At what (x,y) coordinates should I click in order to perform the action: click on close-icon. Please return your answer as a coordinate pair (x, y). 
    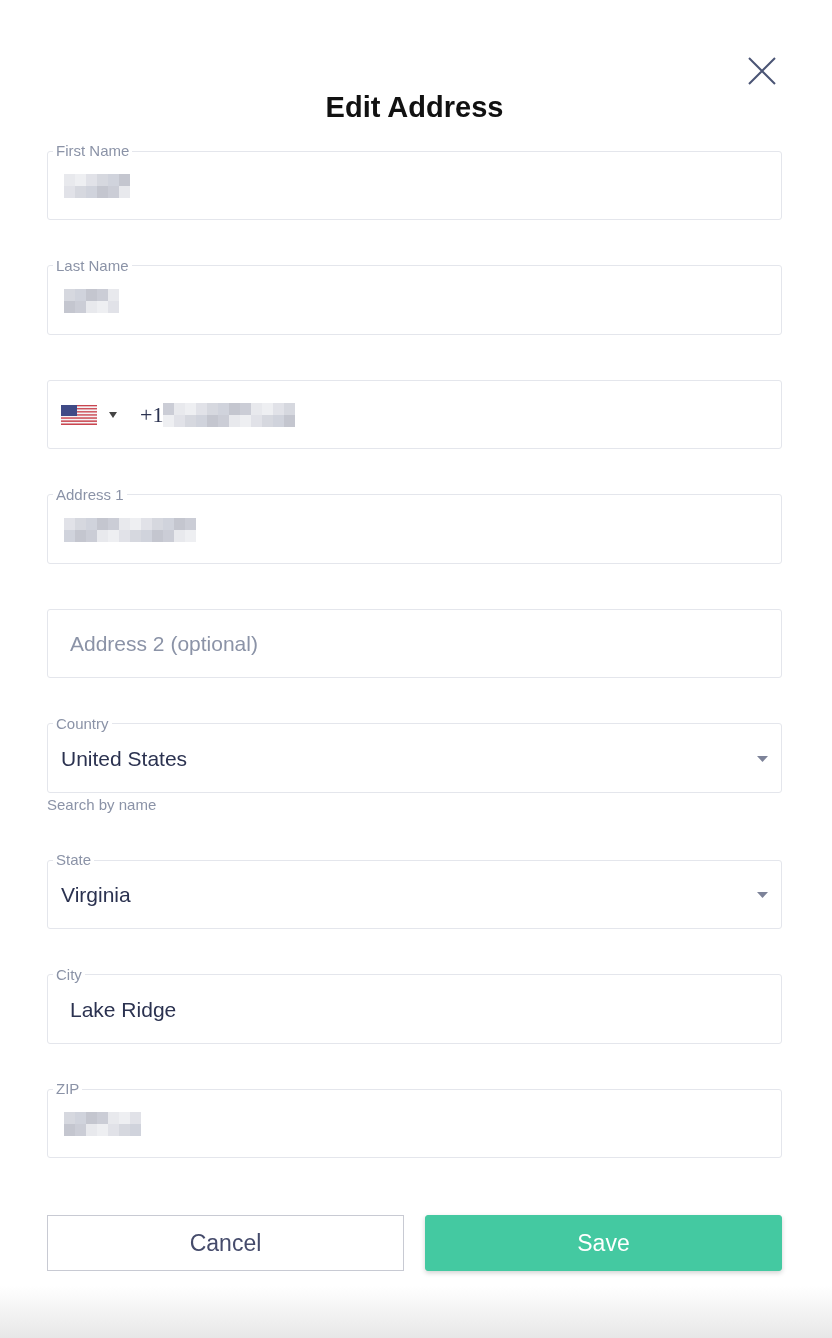
    Looking at the image, I should click on (762, 71).